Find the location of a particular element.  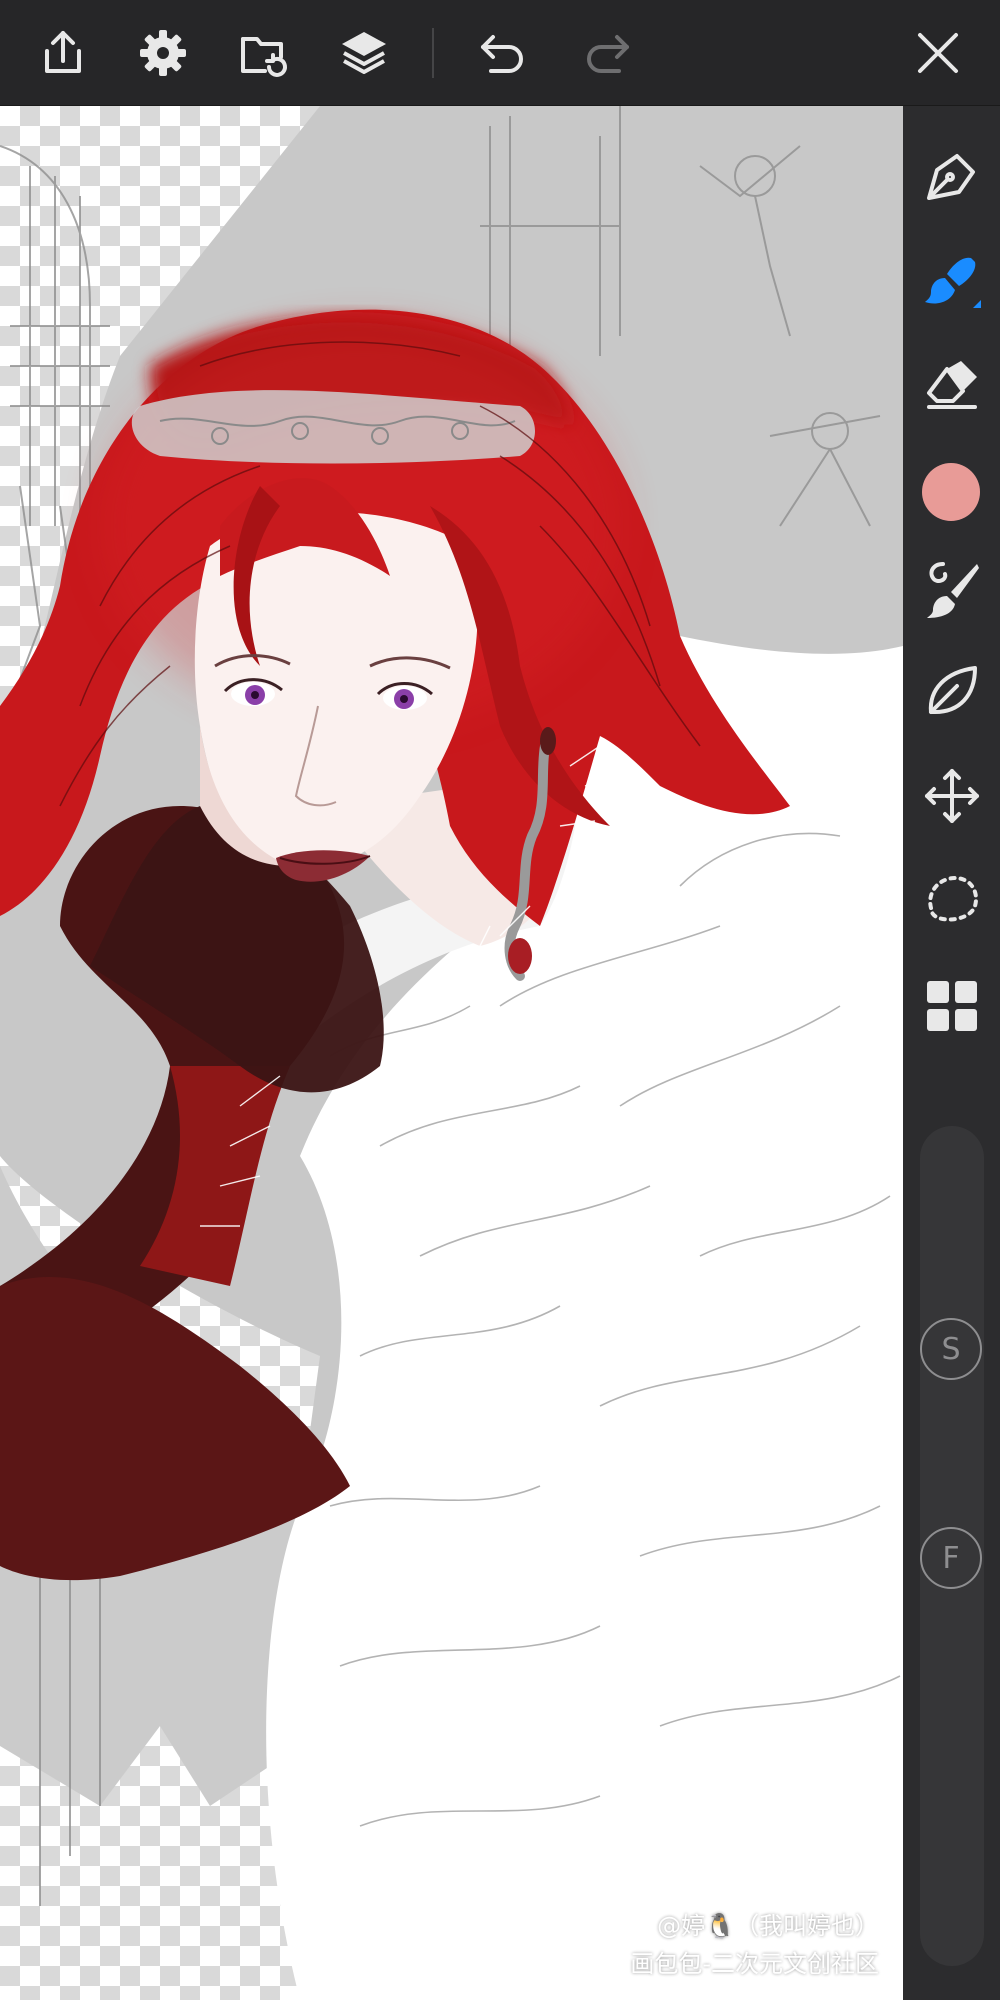

eraser-tool is located at coordinates (952, 386).